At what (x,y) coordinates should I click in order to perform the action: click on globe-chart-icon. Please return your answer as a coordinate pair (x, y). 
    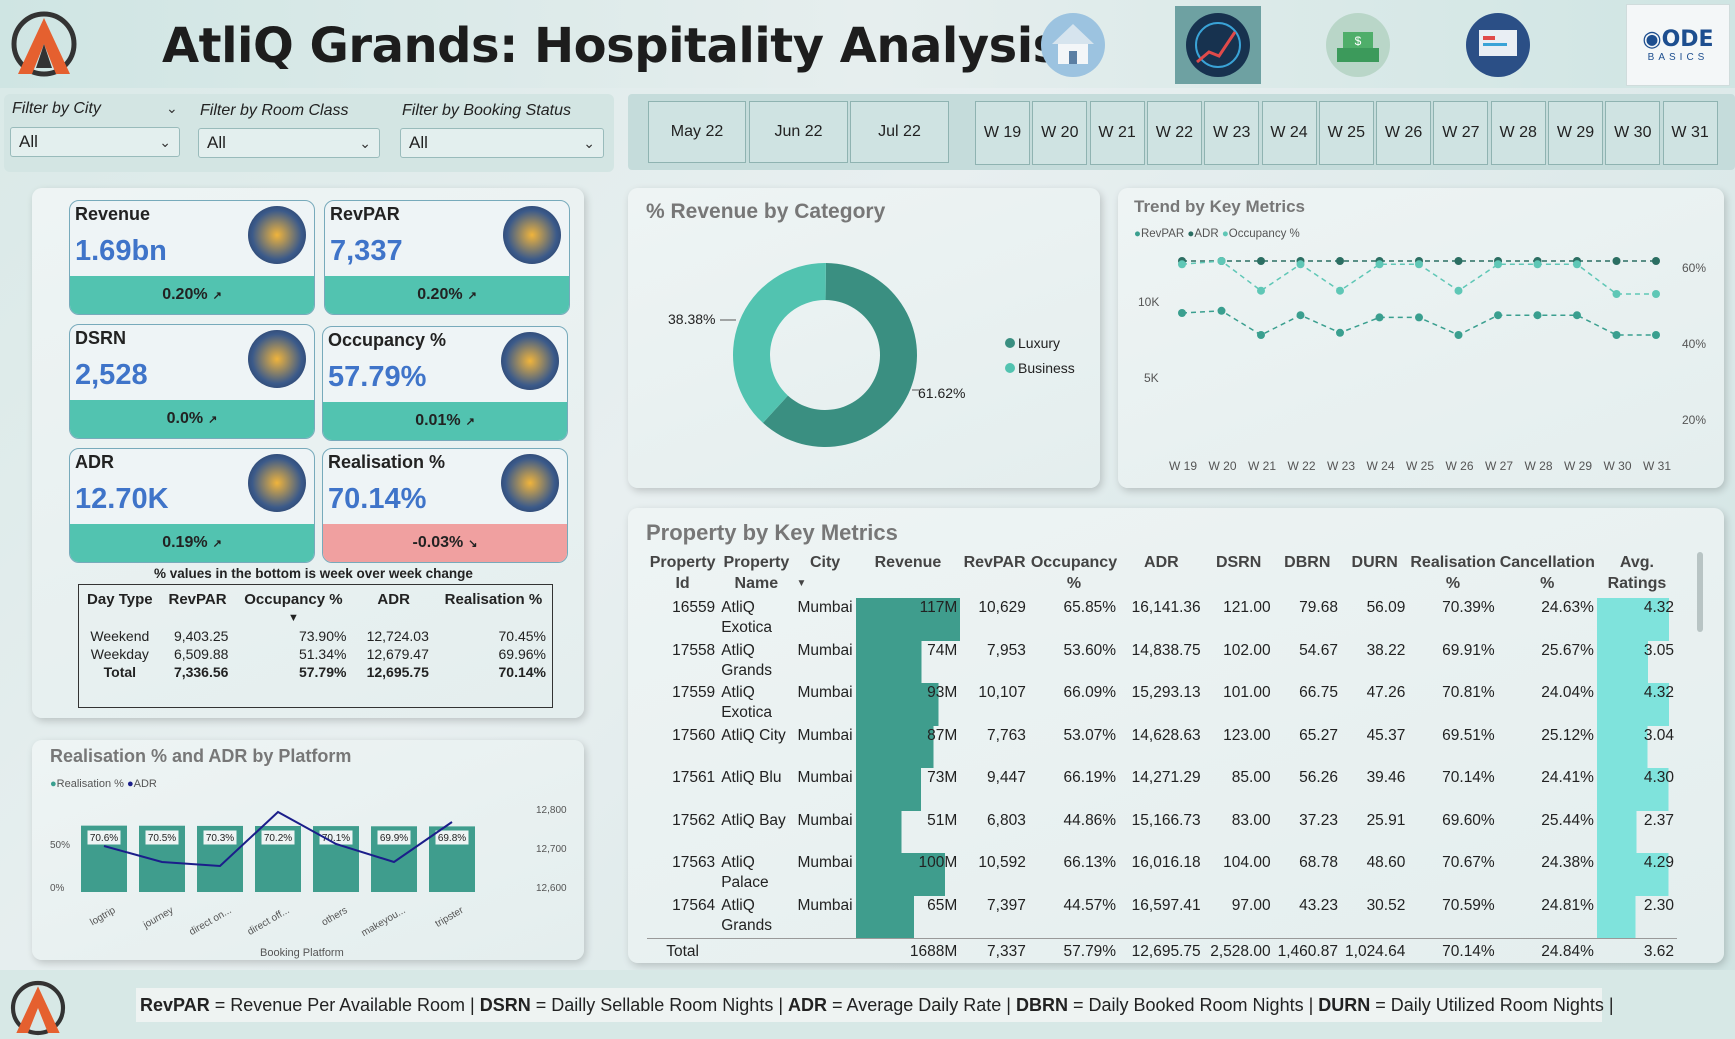
    Looking at the image, I should click on (1218, 45).